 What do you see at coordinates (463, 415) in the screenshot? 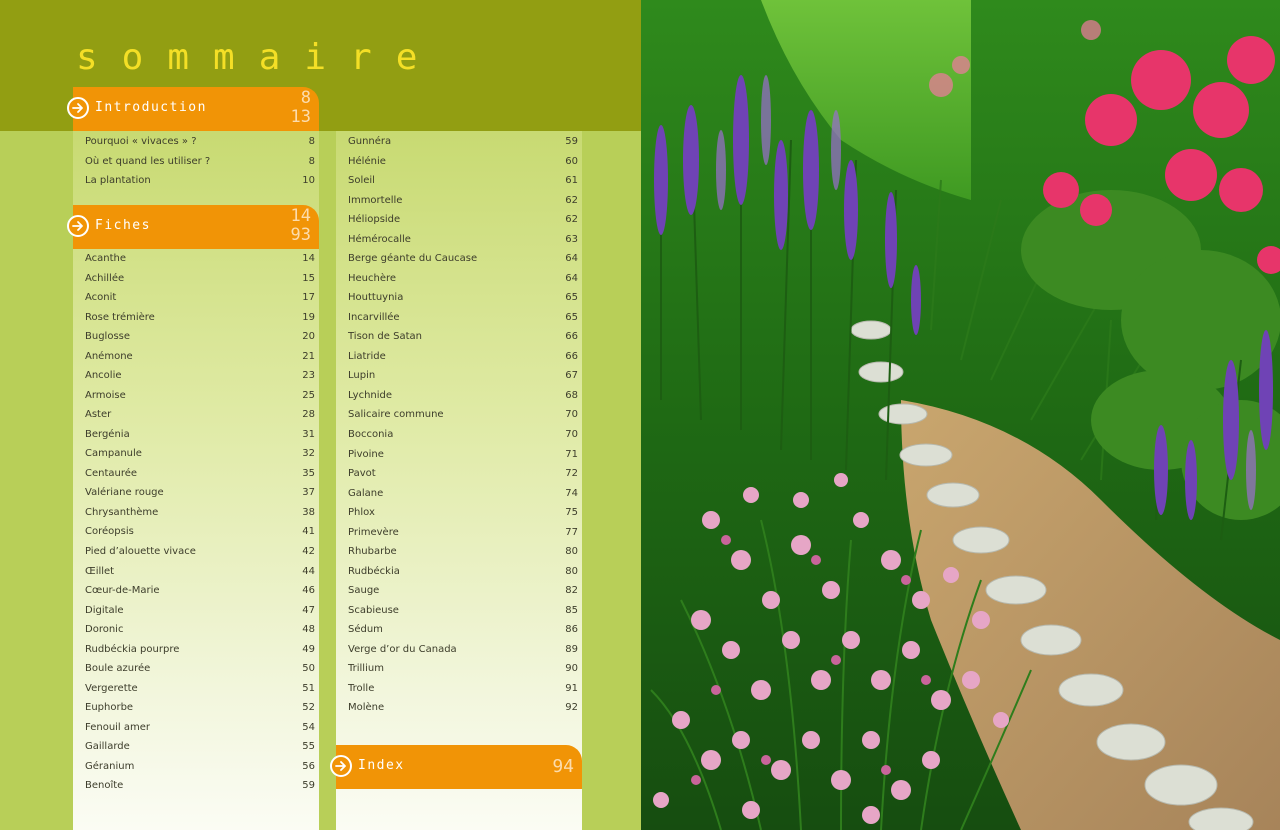
I see `toc-entry: Salicaire commune 70` at bounding box center [463, 415].